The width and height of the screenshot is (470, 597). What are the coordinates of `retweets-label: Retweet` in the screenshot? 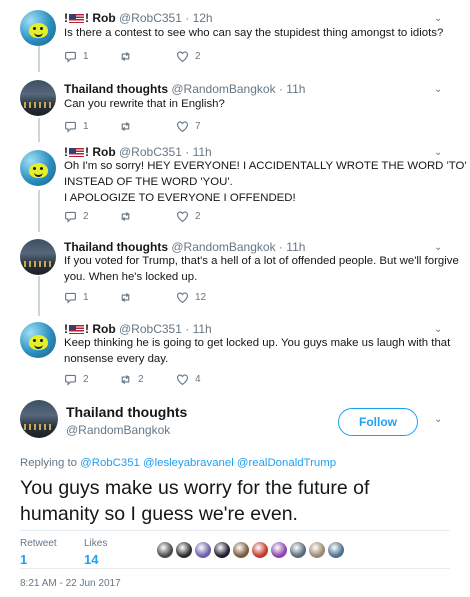 It's located at (38, 543).